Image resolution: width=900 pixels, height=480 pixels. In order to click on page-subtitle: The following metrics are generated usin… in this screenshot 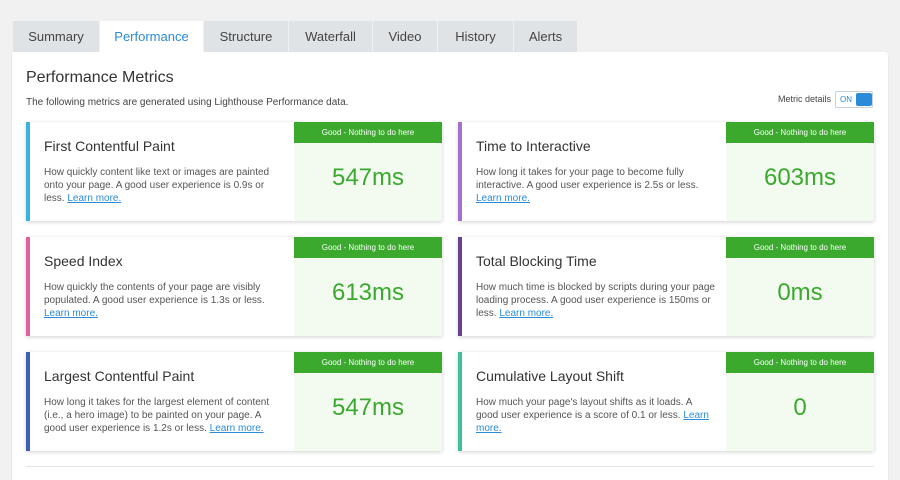, I will do `click(187, 102)`.